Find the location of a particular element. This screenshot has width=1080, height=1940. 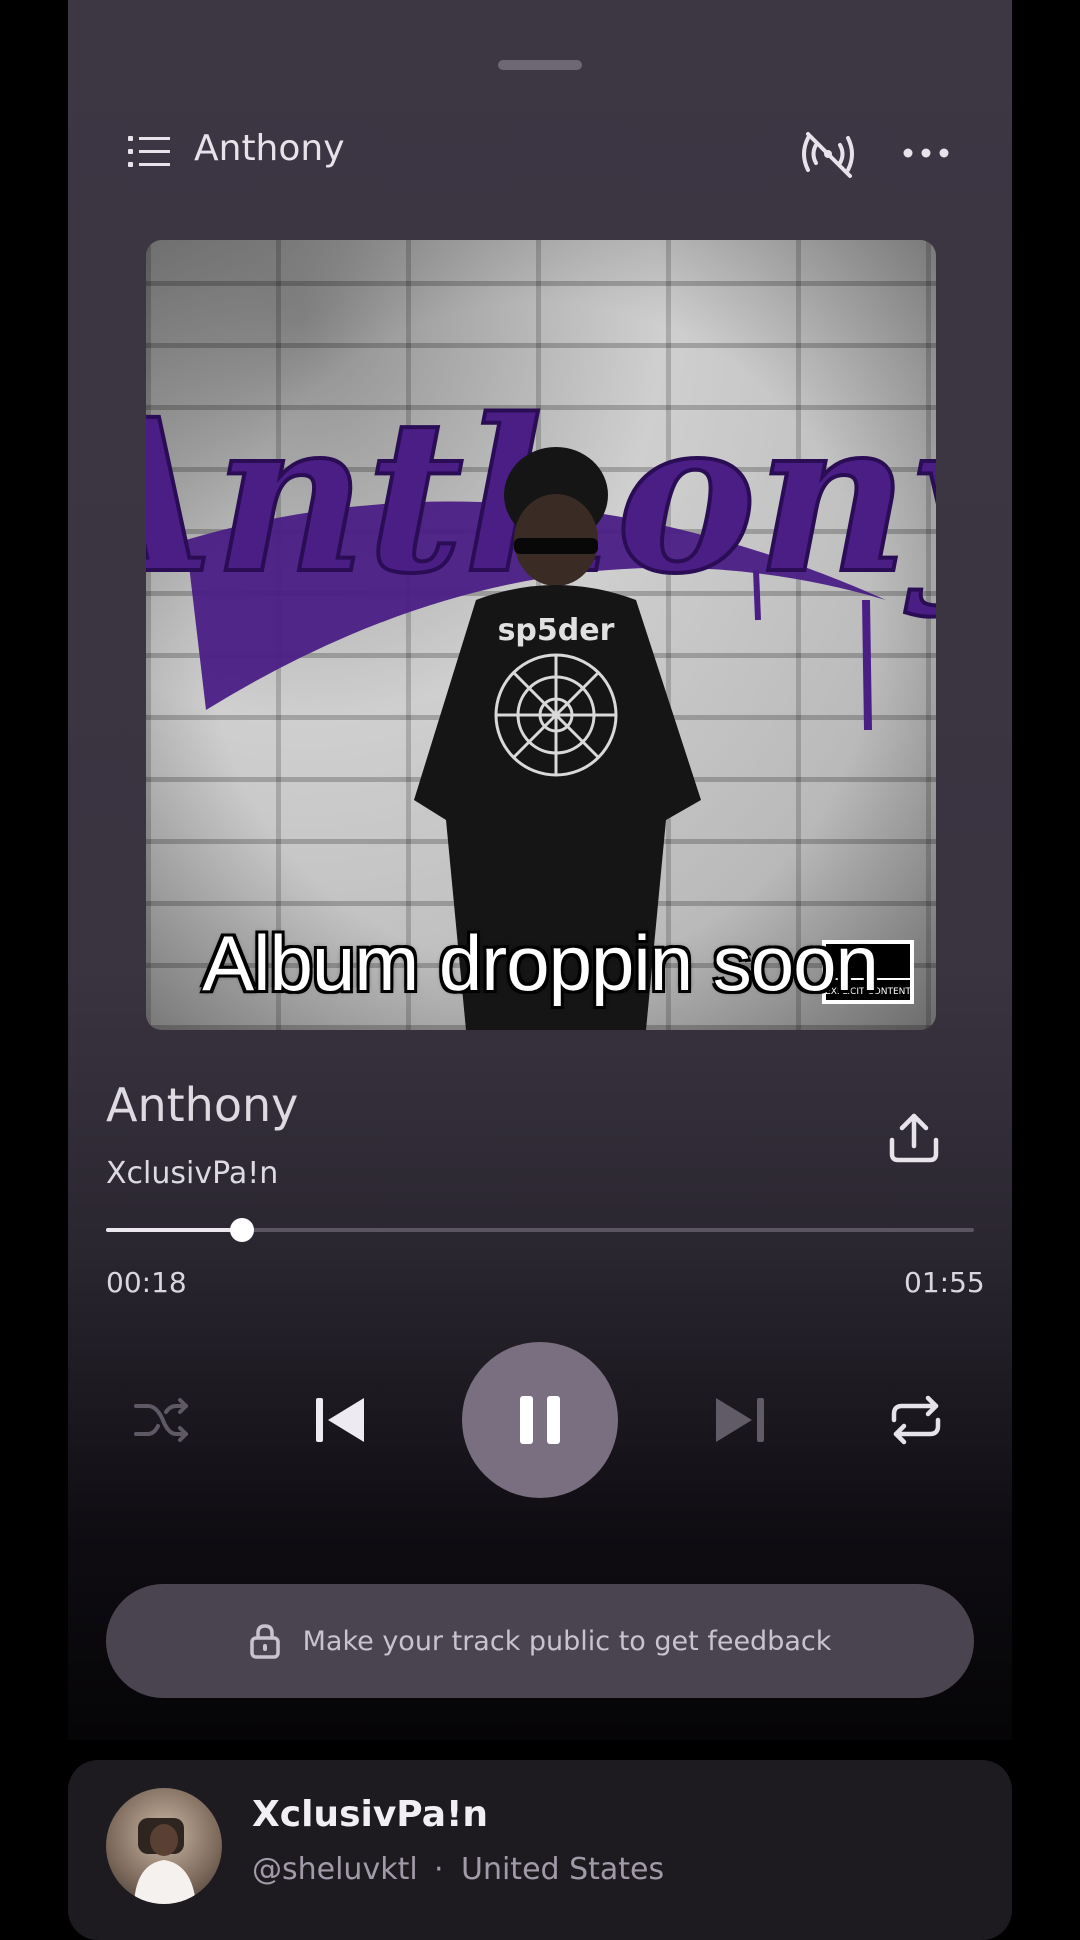

pause-button is located at coordinates (540, 1420).